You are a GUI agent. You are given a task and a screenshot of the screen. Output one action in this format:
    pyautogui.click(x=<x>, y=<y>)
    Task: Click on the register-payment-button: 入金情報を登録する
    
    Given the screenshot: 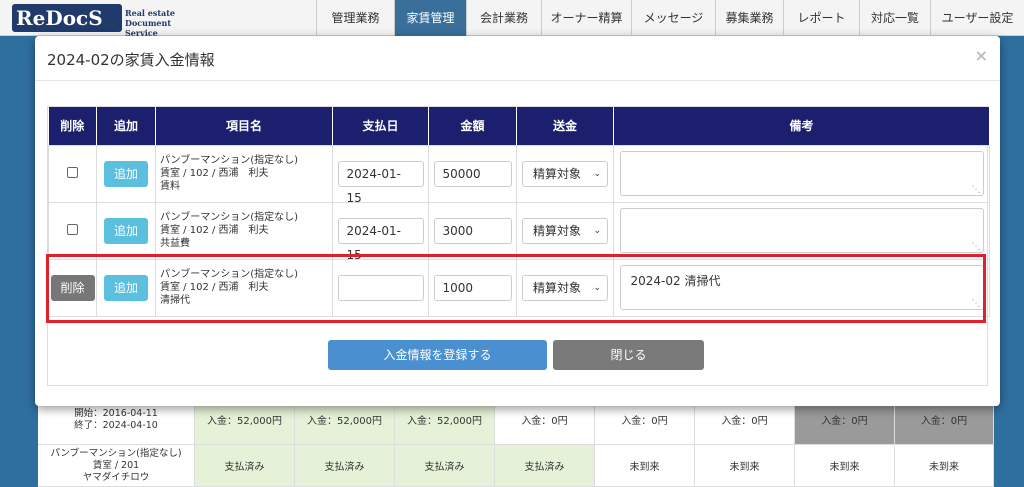 What is the action you would take?
    pyautogui.click(x=437, y=355)
    